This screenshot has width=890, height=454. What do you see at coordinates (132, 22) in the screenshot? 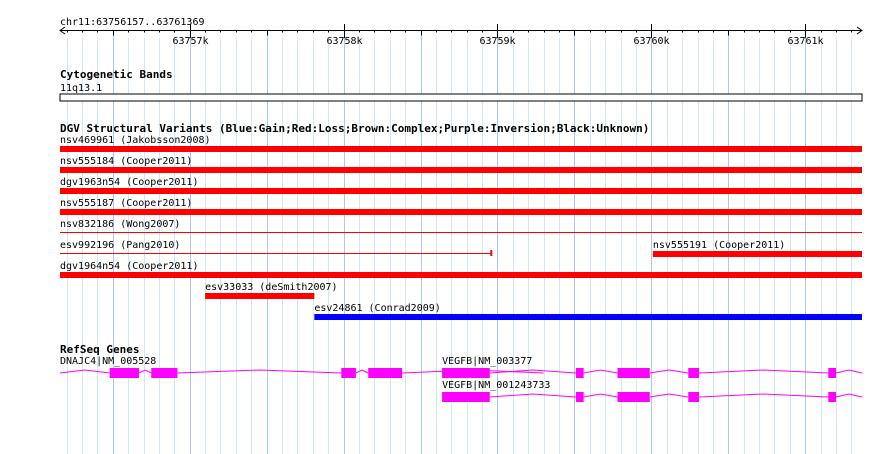
I see `ruler-coordinate-label: chr11:63756157..63761369` at bounding box center [132, 22].